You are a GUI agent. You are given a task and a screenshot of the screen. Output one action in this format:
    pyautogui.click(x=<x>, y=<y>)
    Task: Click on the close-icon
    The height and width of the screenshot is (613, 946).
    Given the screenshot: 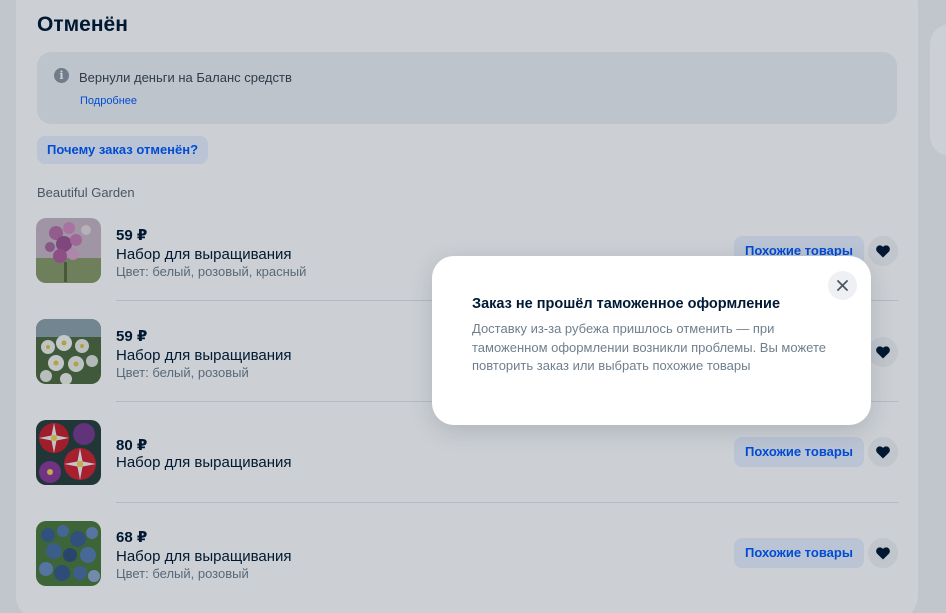 What is the action you would take?
    pyautogui.click(x=842, y=285)
    